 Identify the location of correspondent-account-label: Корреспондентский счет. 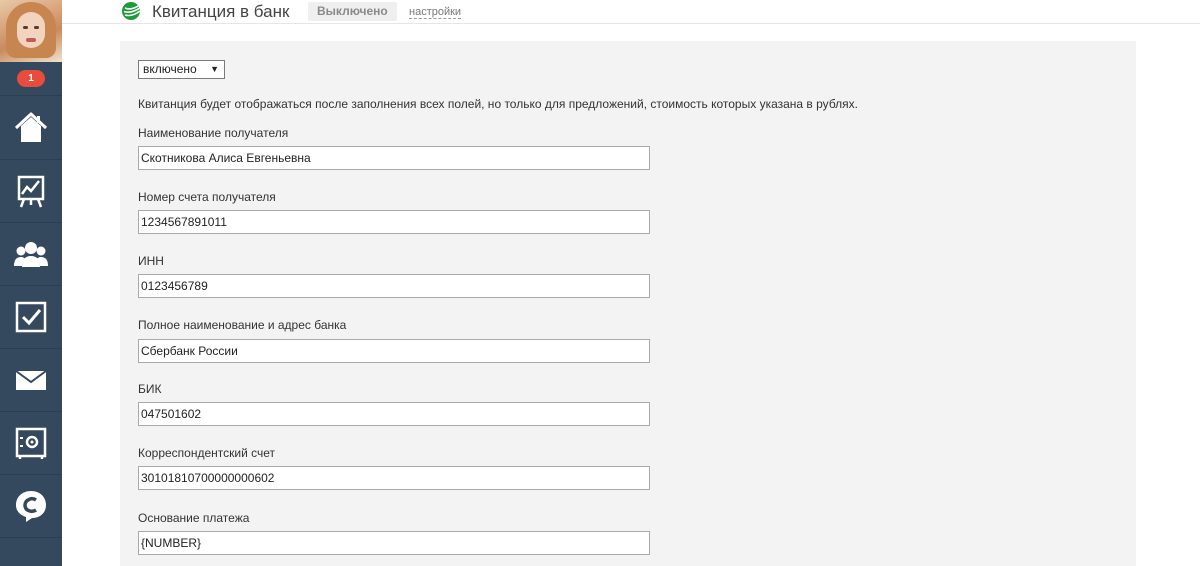
(207, 453).